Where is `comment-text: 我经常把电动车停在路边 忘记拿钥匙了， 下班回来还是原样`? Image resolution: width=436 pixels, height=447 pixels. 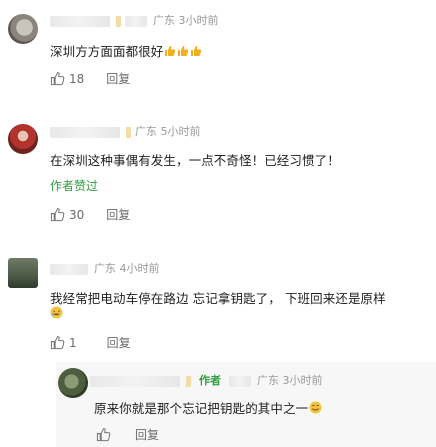
comment-text: 我经常把电动车停在路边 忘记拿钥匙了， 下班回来还是原样 is located at coordinates (218, 298).